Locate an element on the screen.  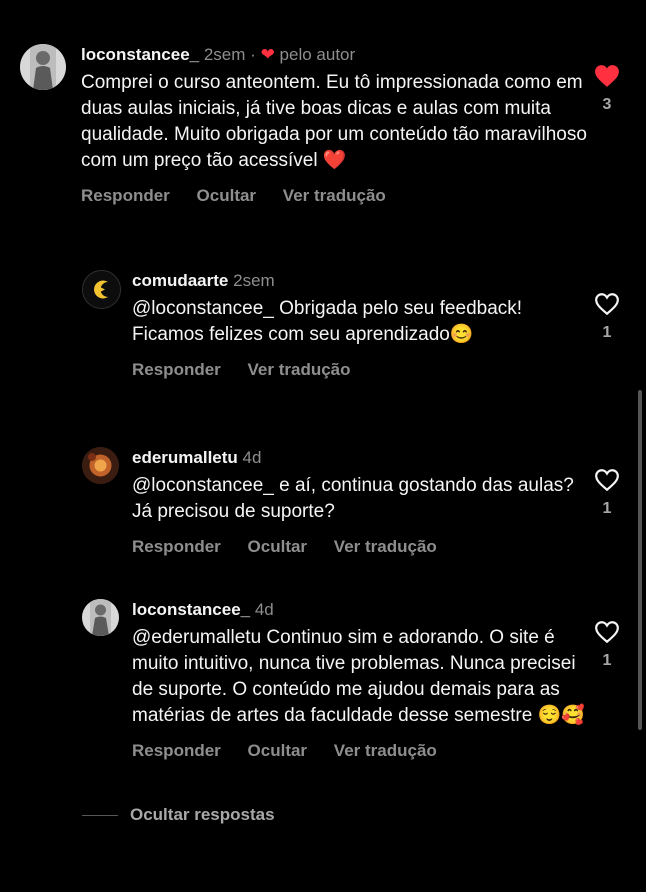
heart-small-icon: ❤ is located at coordinates (267, 54).